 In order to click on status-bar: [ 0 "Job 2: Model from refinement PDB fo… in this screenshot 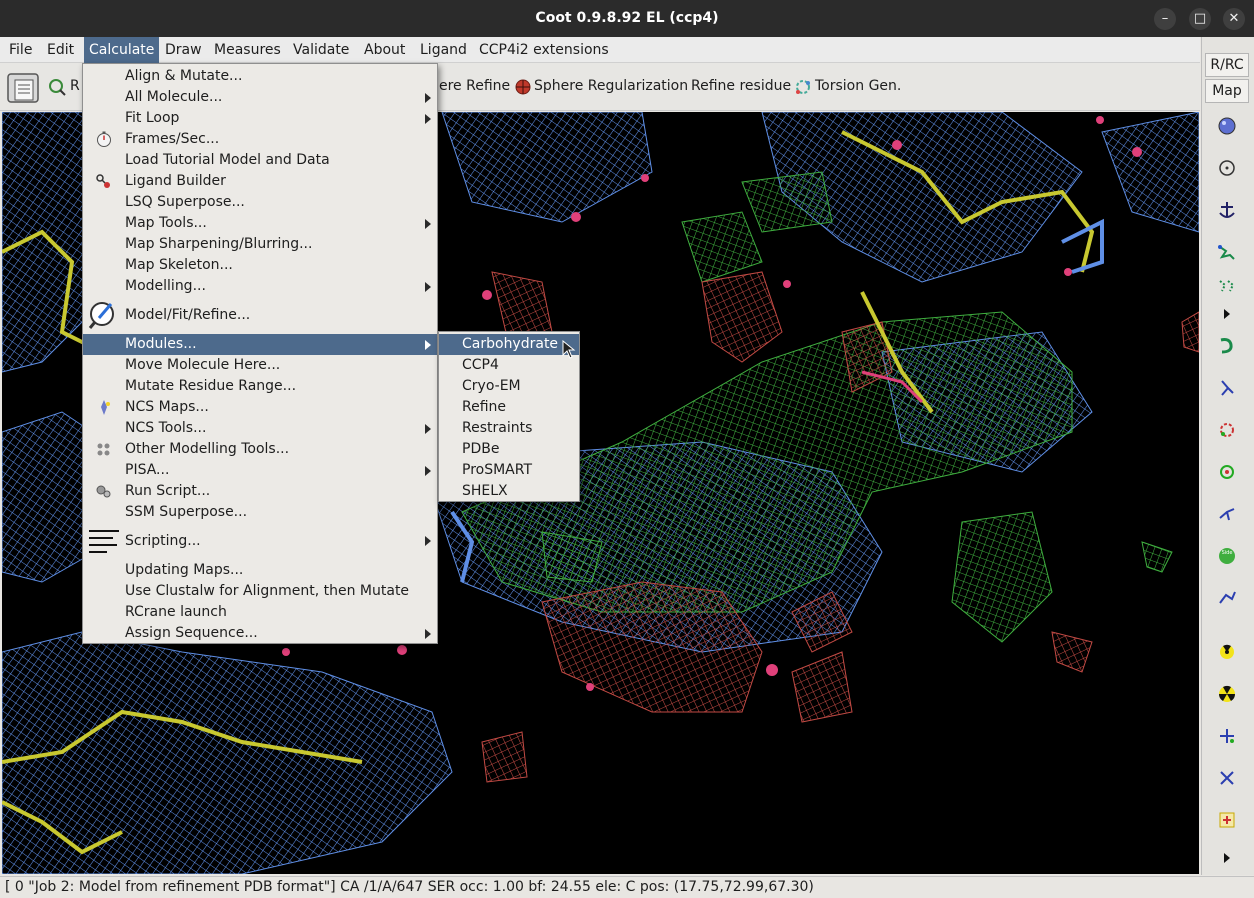, I will do `click(627, 887)`.